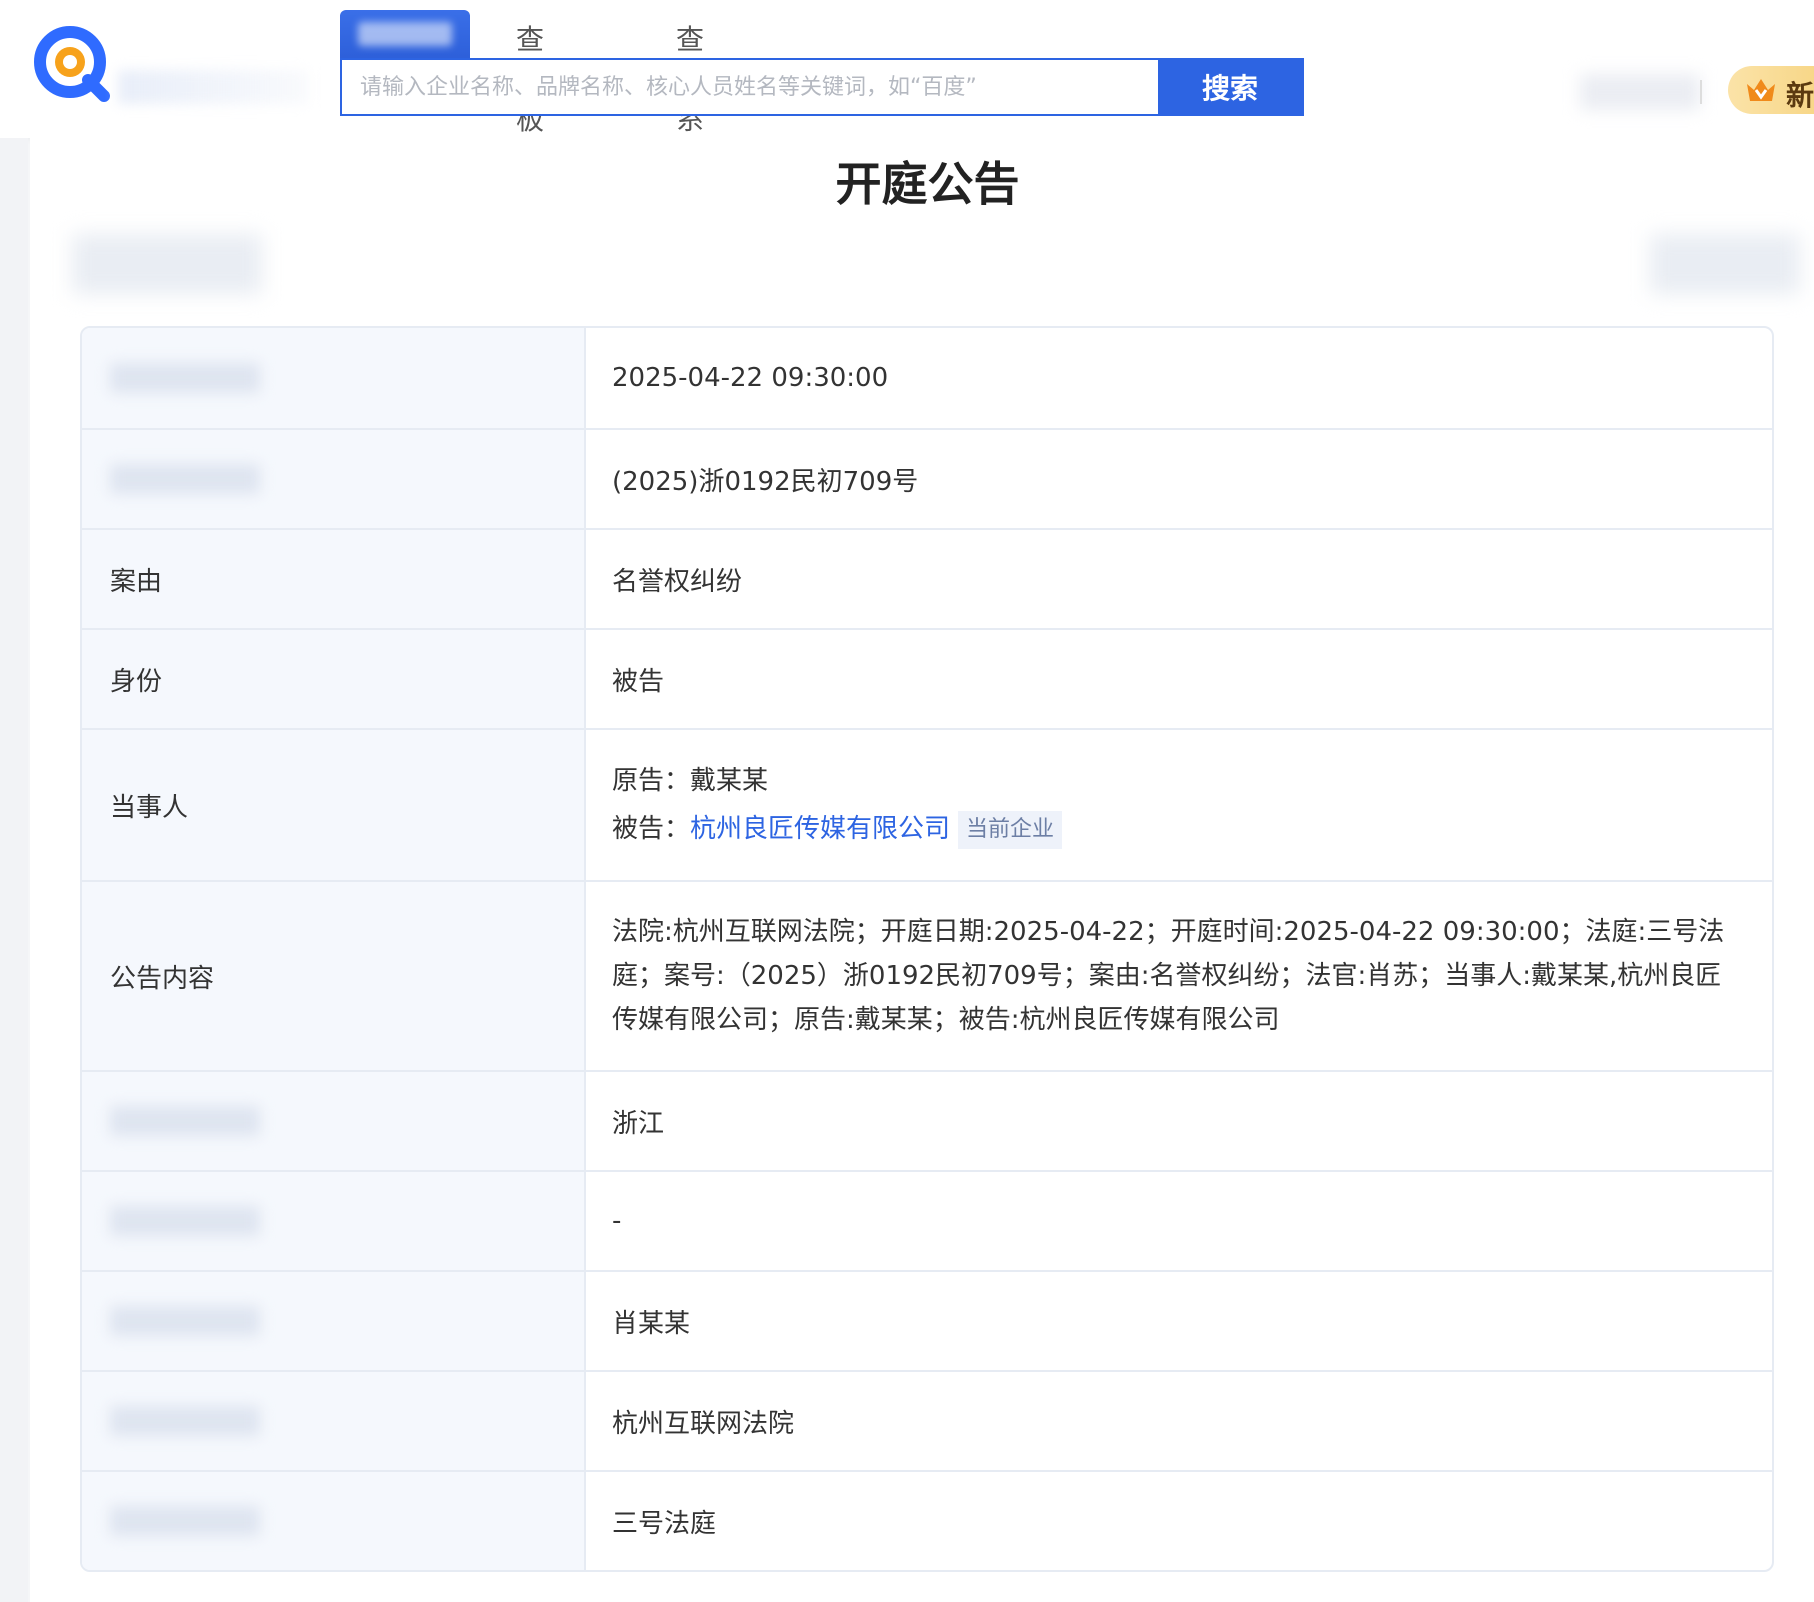 The width and height of the screenshot is (1814, 1602). What do you see at coordinates (213, 87) in the screenshot?
I see `blurred-brand-text` at bounding box center [213, 87].